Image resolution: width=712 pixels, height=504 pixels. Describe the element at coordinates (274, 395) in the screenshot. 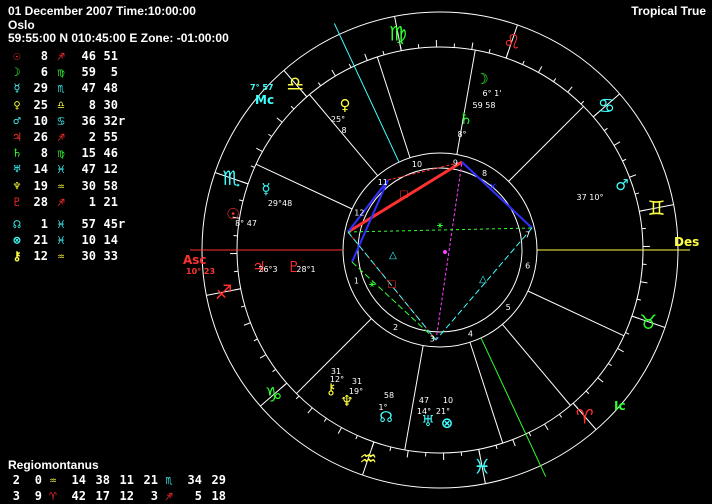

I see `zodiac-sign-icon: ♑` at that location.